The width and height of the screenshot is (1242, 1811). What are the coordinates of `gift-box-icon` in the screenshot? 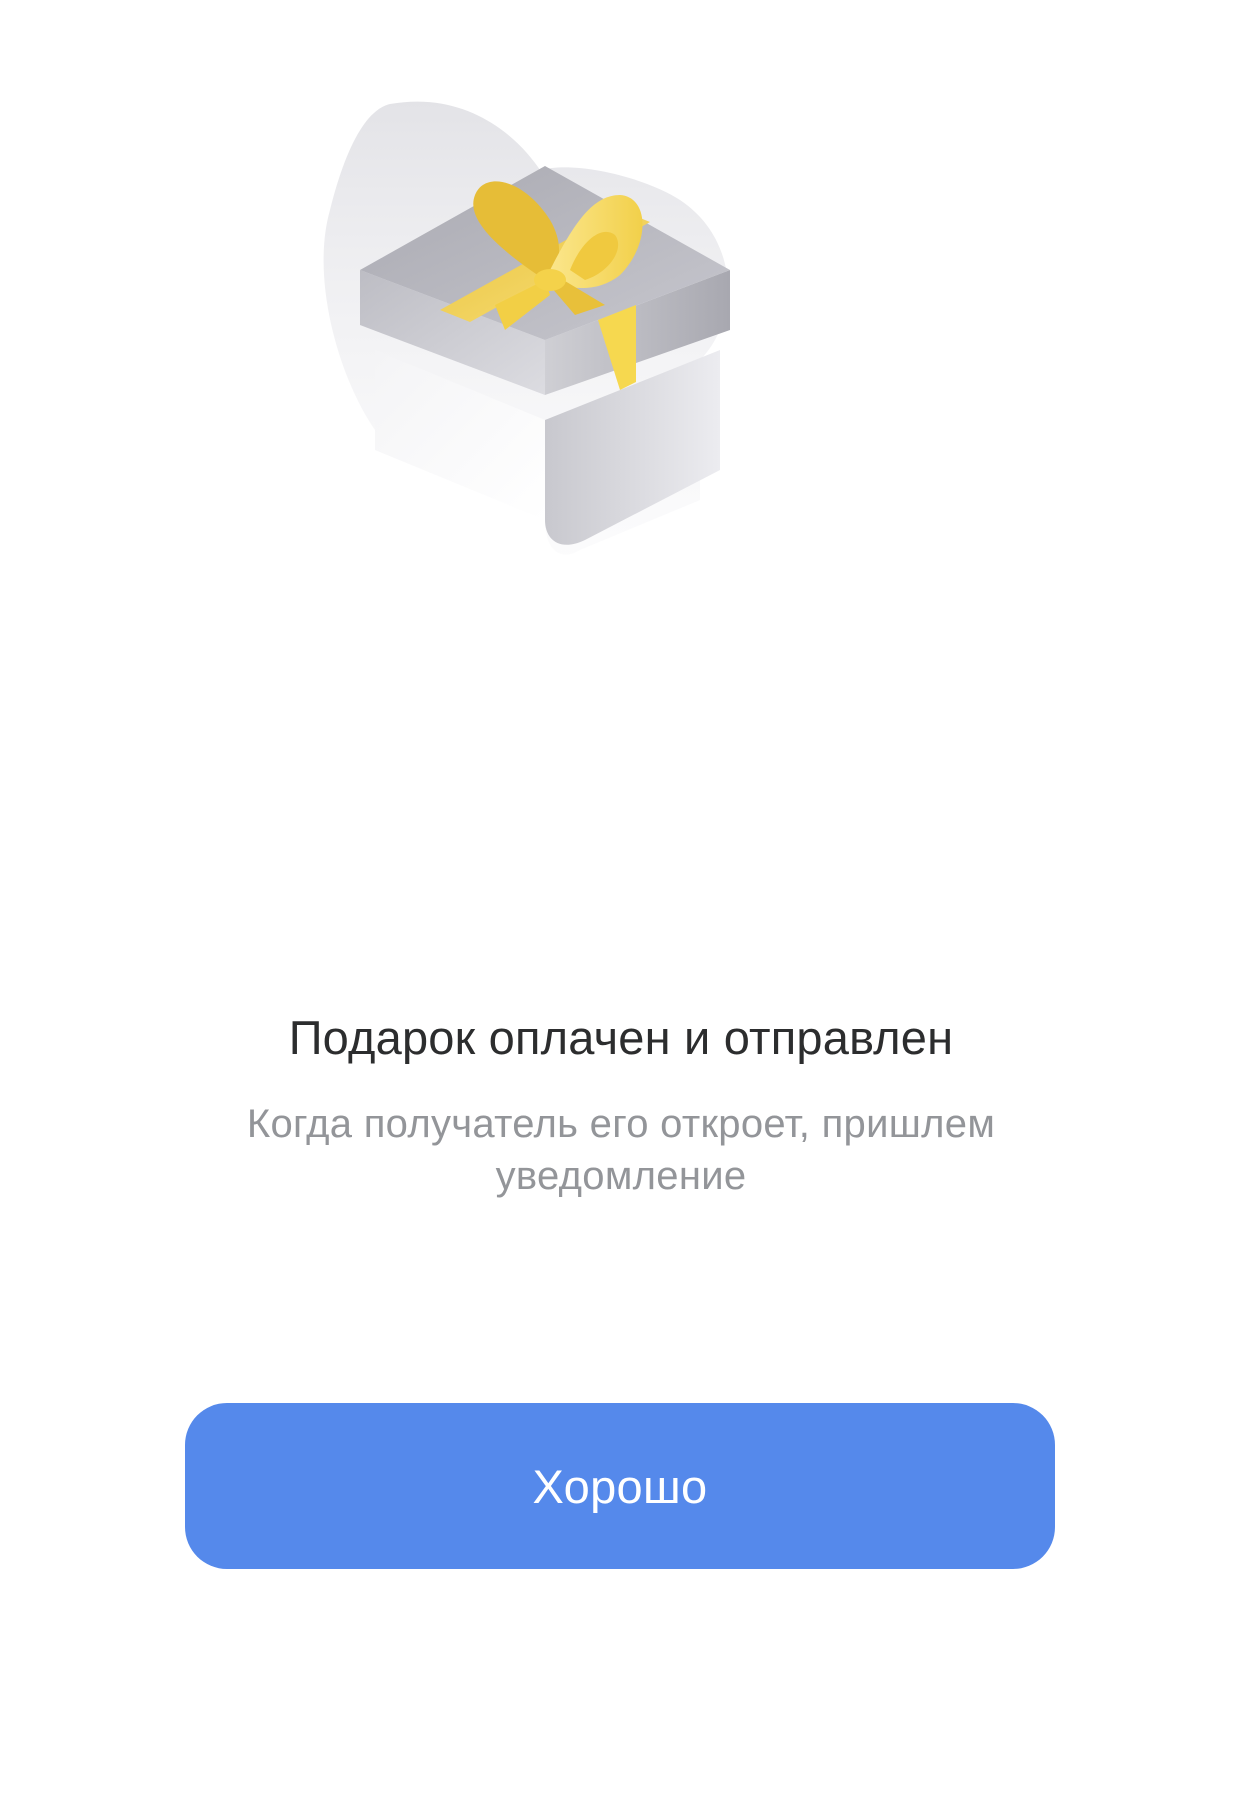 It's located at (620, 370).